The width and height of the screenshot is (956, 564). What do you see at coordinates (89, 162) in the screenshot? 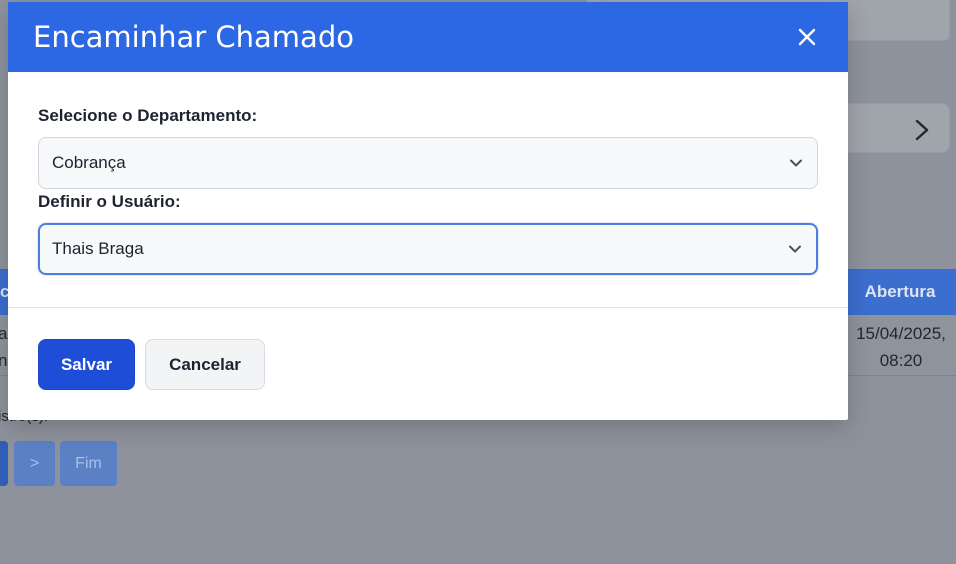
I see `department-select-value: Cobrança` at bounding box center [89, 162].